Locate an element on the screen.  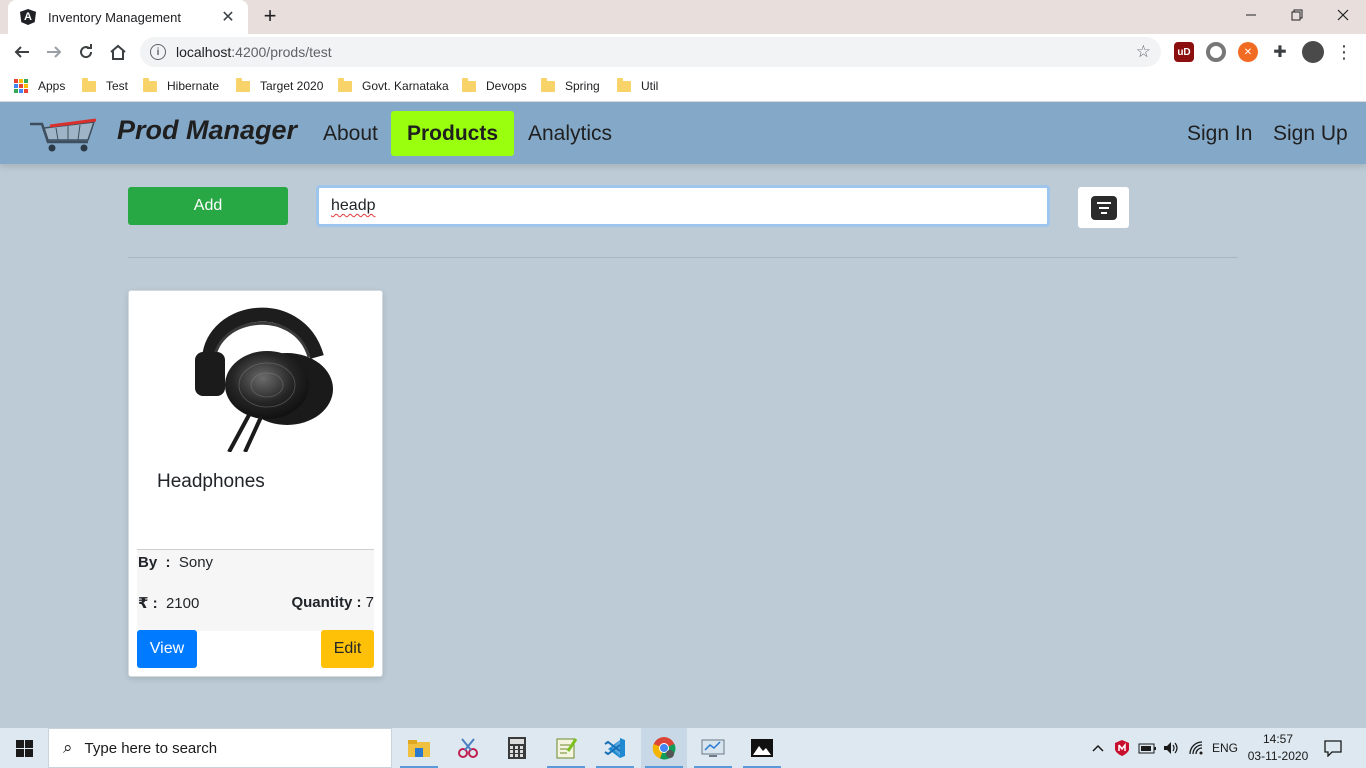
filter-list-icon is located at coordinates (1103, 207).